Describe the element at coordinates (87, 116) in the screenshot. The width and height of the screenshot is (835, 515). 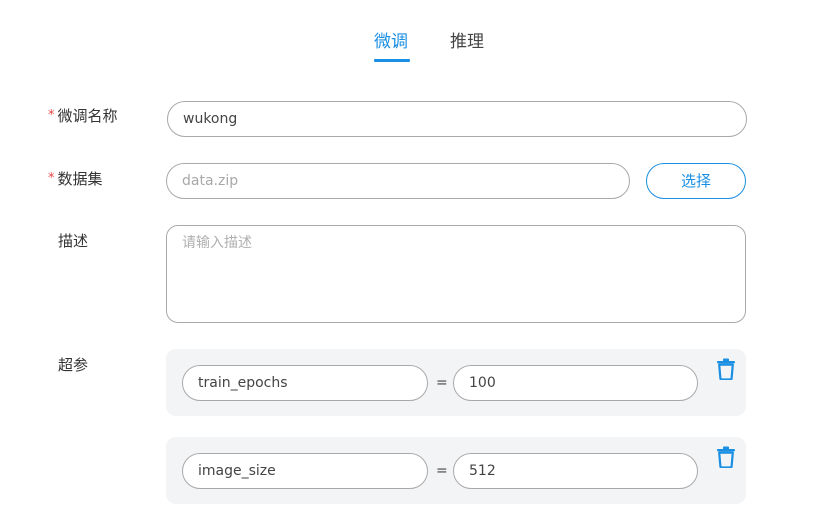
I see `finetune-name-label-text: 微调名称` at that location.